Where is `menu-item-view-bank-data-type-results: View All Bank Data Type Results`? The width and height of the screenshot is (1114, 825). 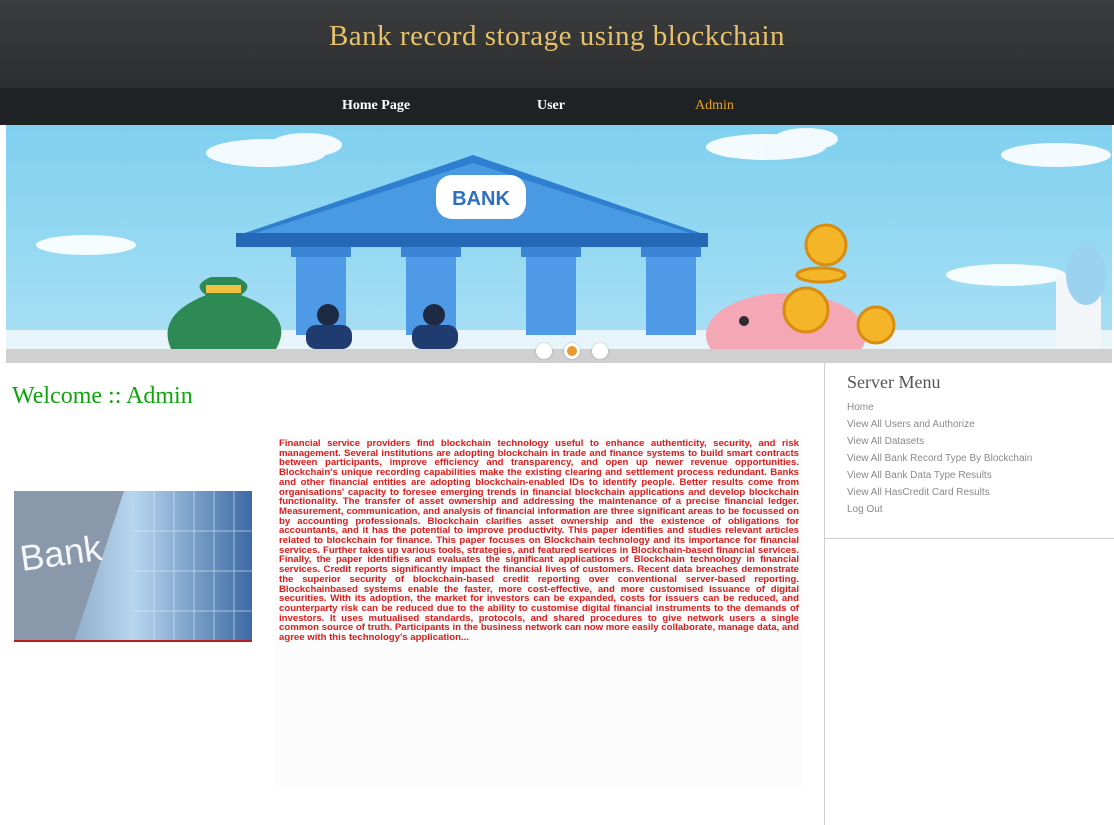 menu-item-view-bank-data-type-results: View All Bank Data Type Results is located at coordinates (967, 475).